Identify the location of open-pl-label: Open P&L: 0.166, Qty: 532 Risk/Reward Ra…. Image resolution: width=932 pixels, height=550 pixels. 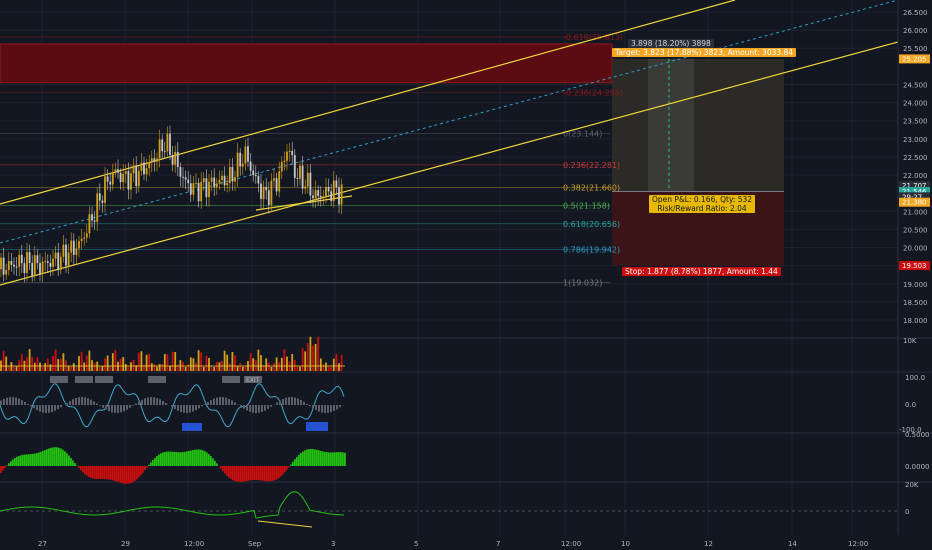
(702, 204).